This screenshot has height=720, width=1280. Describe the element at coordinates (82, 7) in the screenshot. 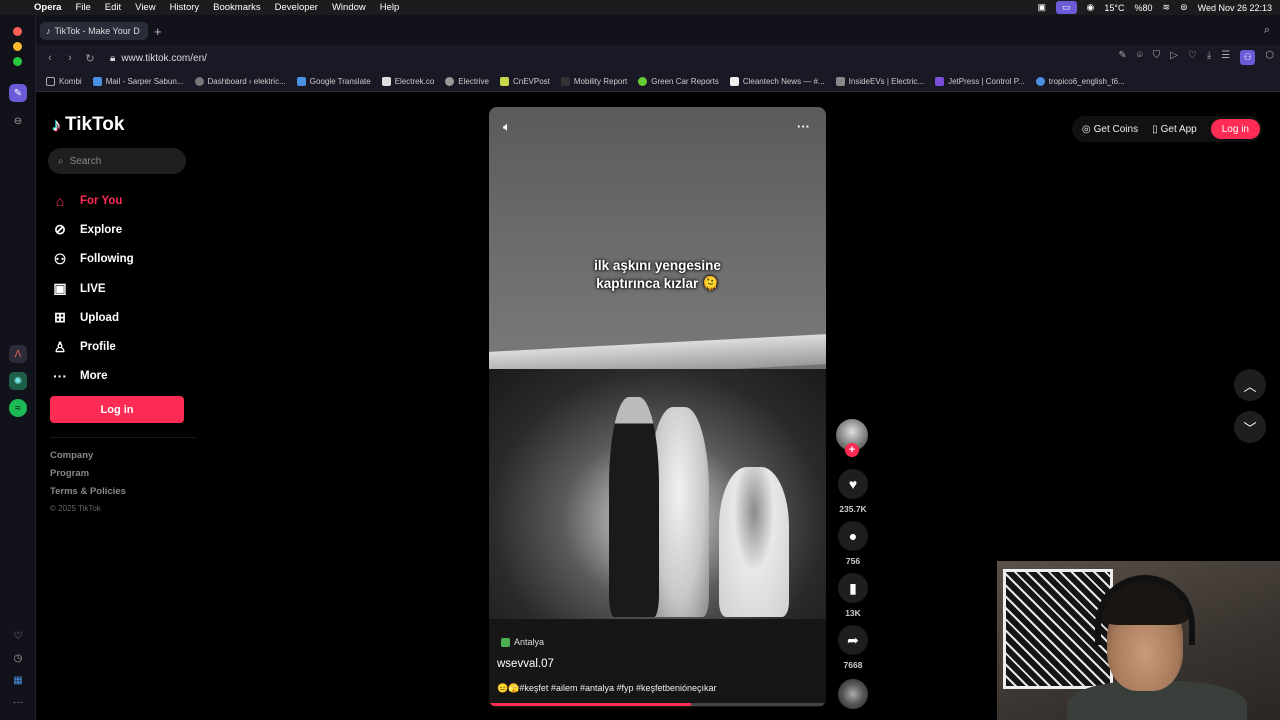

I see `menu-file: File` at that location.